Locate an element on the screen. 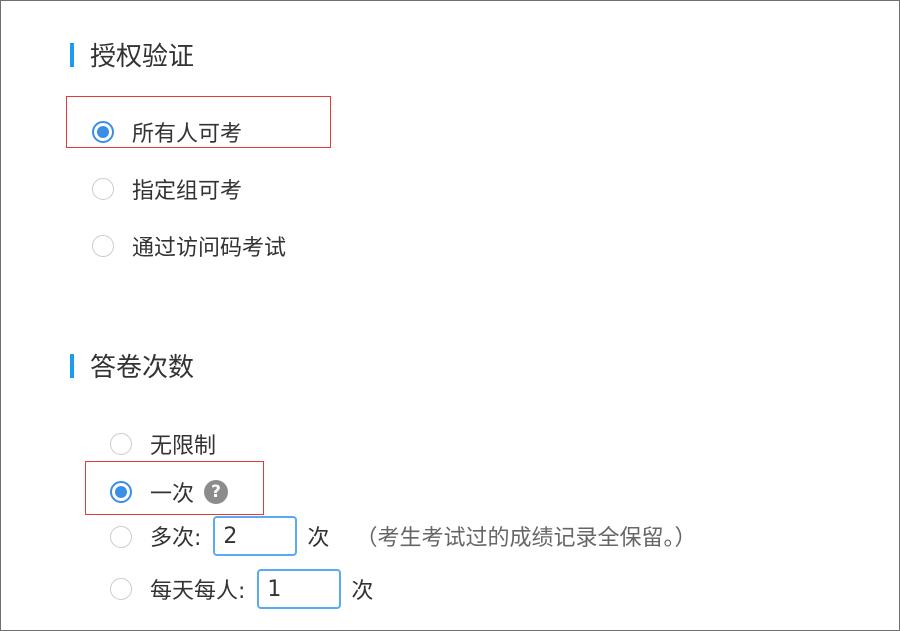 Image resolution: width=900 pixels, height=631 pixels. attempts-section-title: 答卷次数 is located at coordinates (132, 365).